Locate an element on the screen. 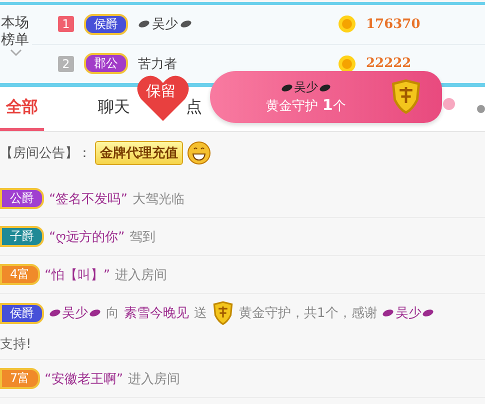  user-name: “怕【叫】” is located at coordinates (77, 275).